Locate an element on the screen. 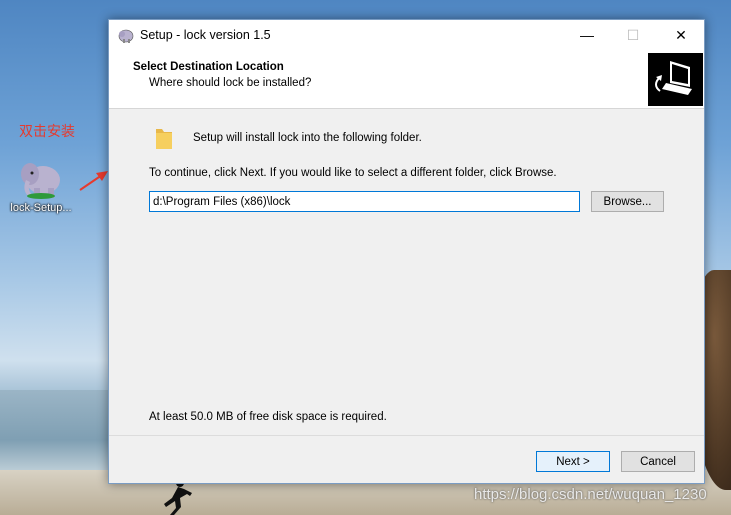  cancel-button: Cancel is located at coordinates (658, 461).